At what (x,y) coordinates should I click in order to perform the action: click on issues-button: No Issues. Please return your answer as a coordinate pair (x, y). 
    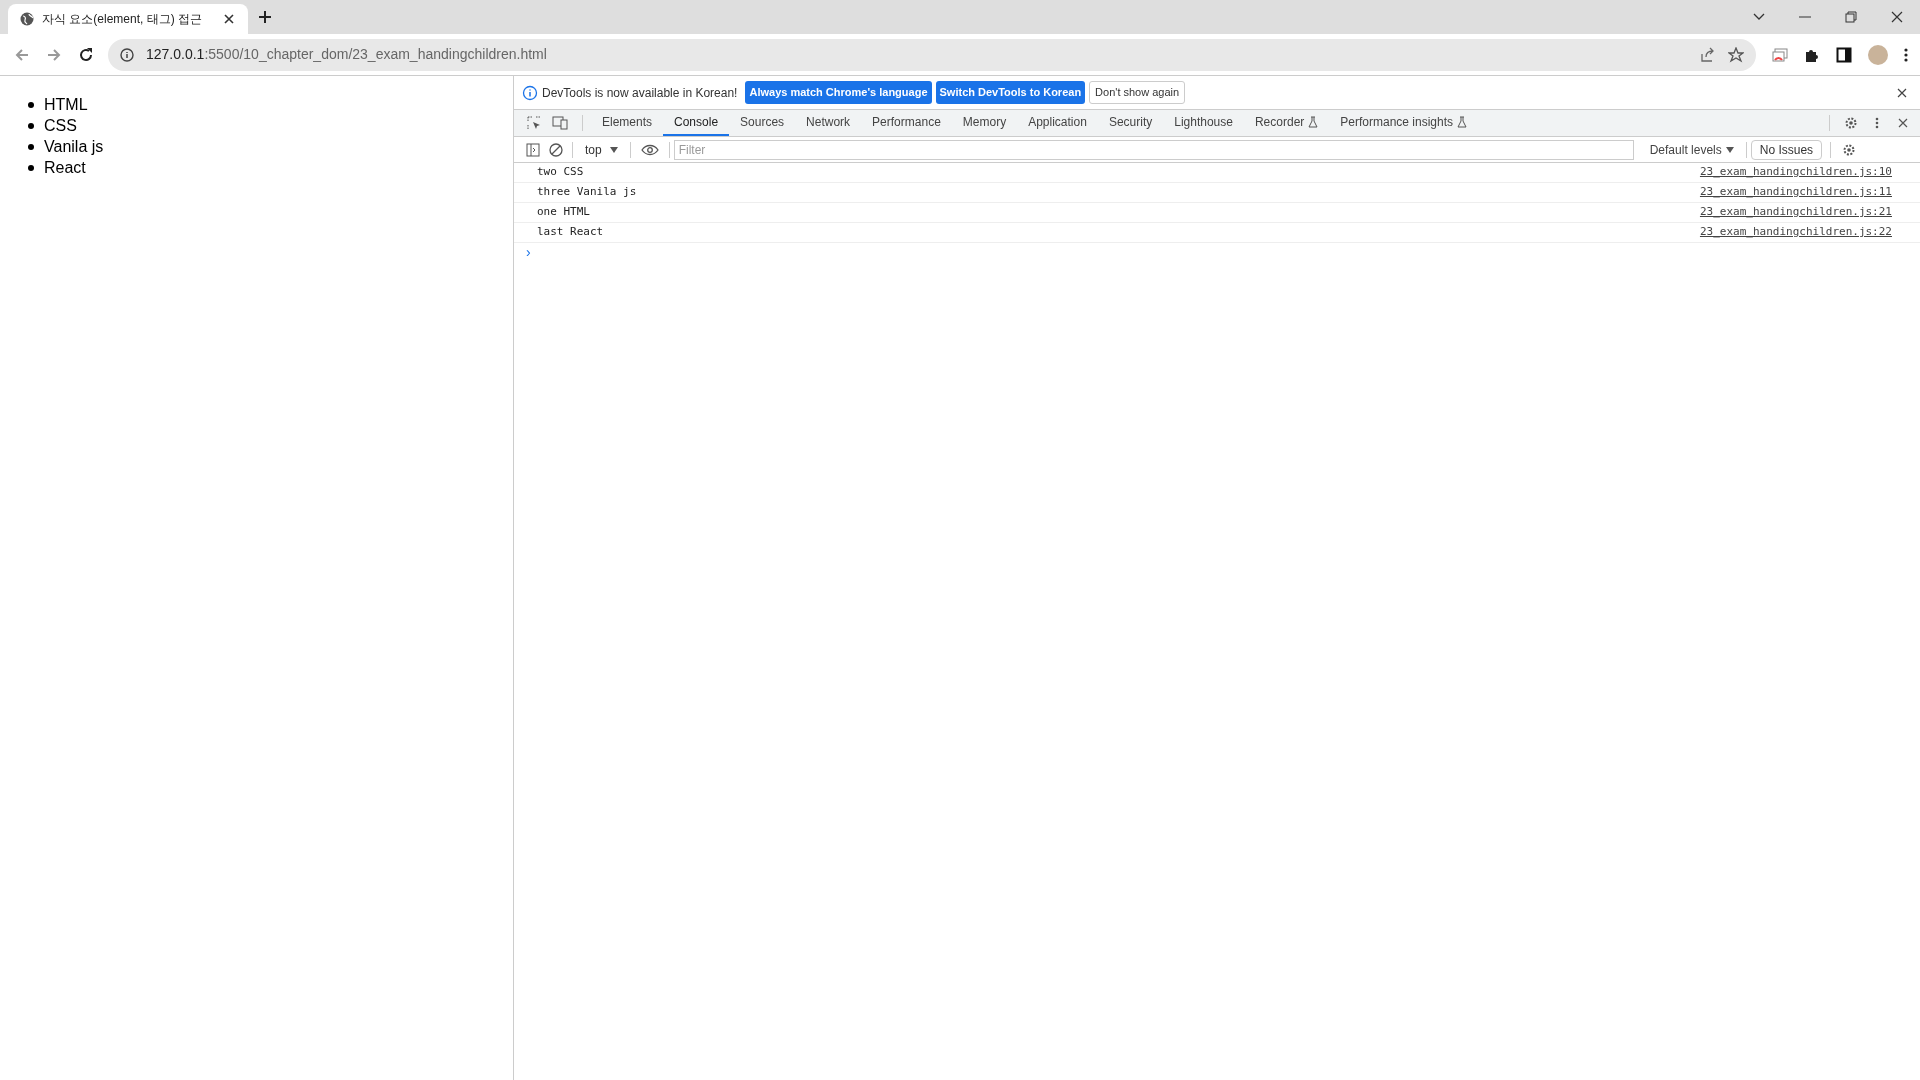
    Looking at the image, I should click on (1786, 149).